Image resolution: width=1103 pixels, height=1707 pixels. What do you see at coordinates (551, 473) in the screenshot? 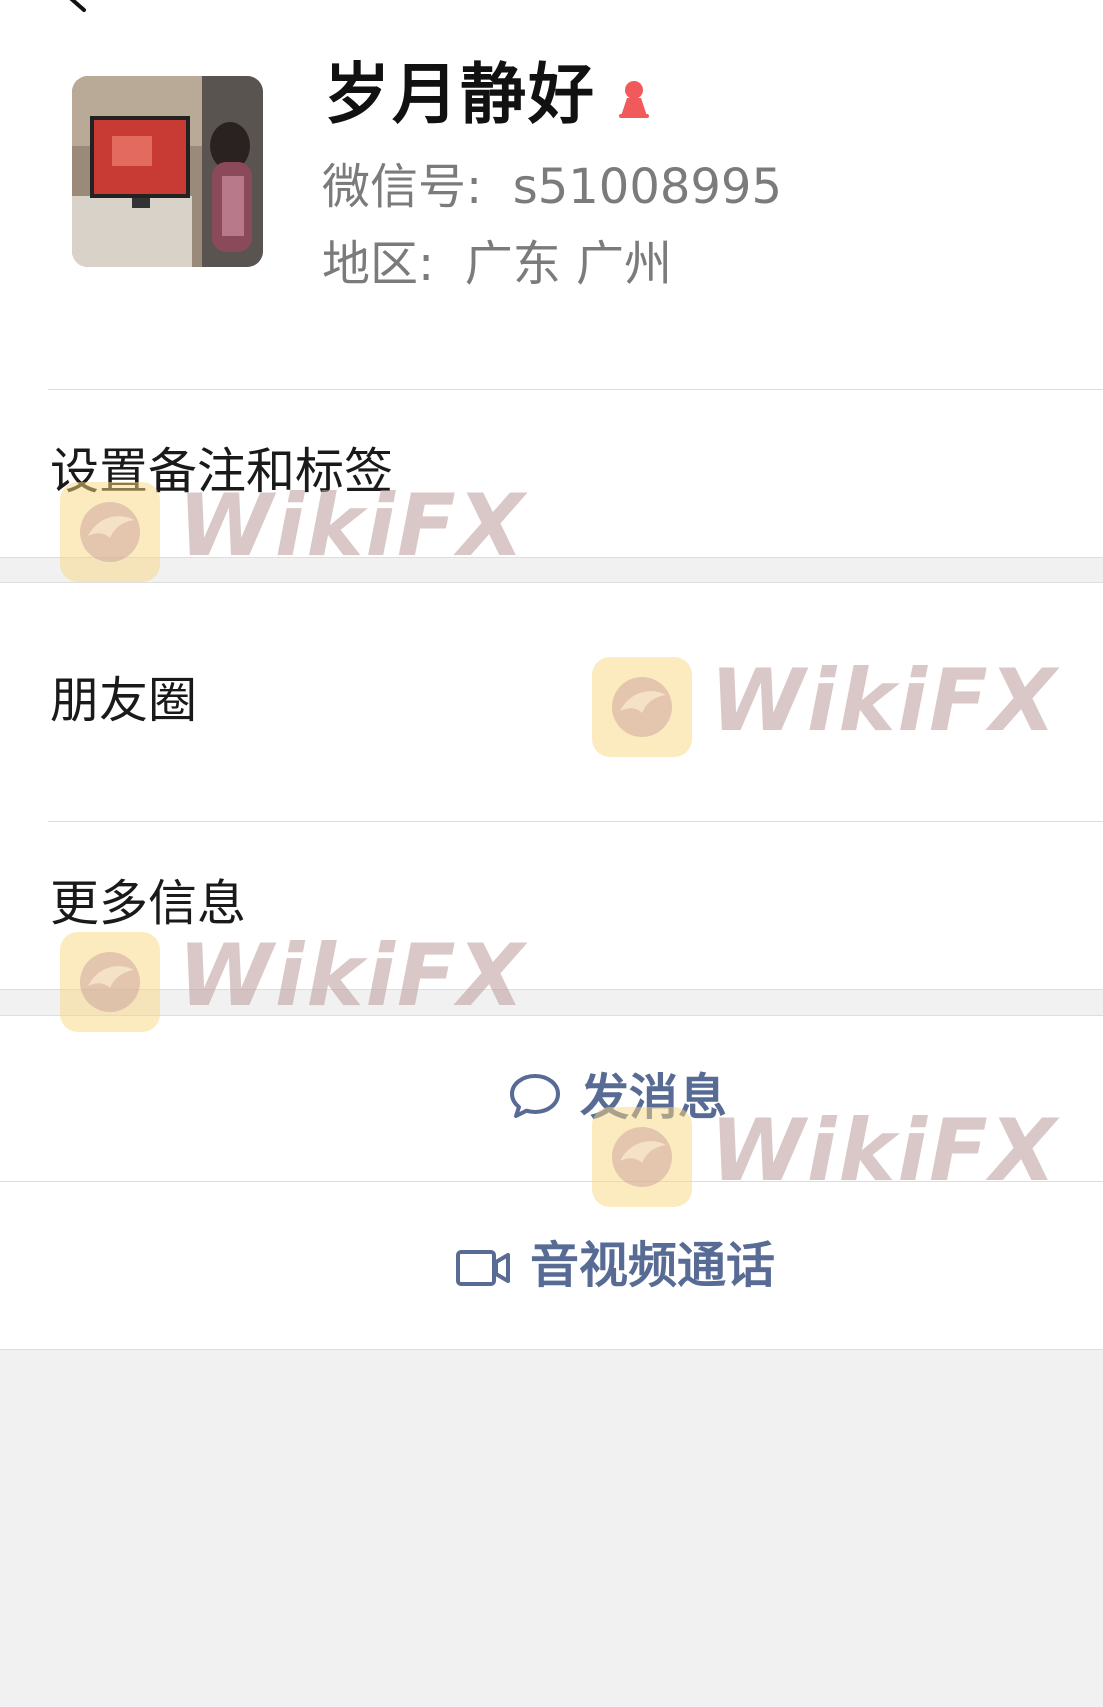
I see `remark-tags-row: 设置备注和标签` at bounding box center [551, 473].